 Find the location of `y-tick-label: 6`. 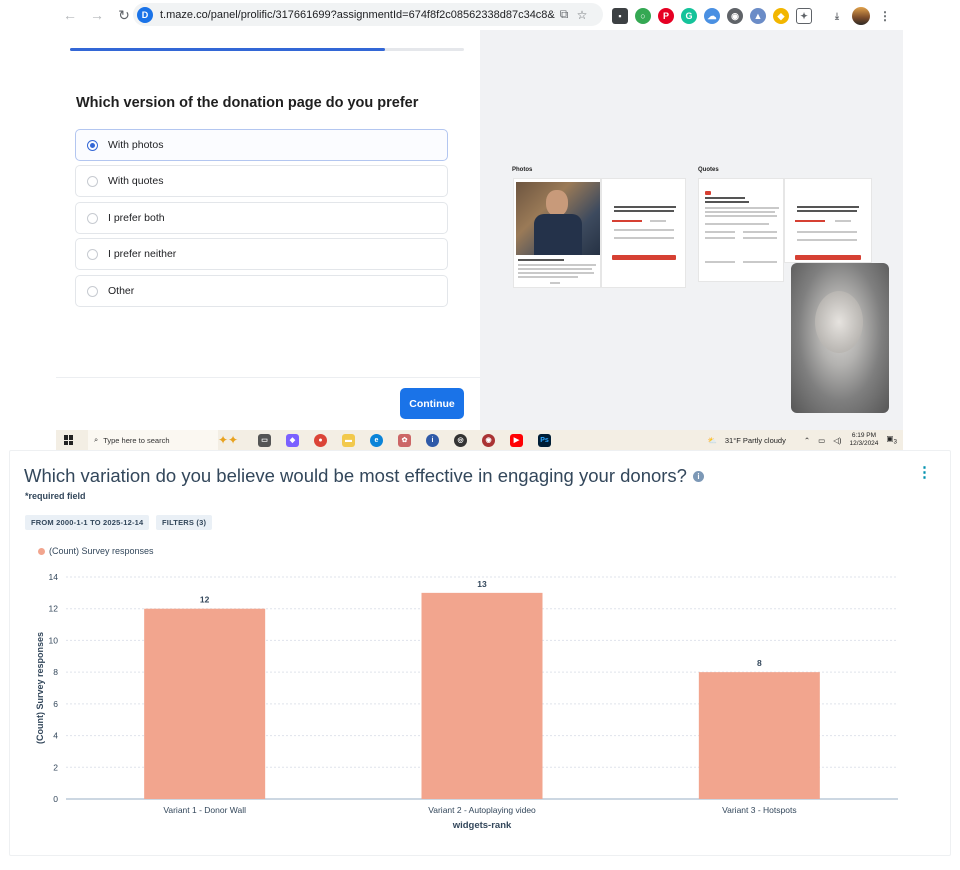

y-tick-label: 6 is located at coordinates (55, 704).